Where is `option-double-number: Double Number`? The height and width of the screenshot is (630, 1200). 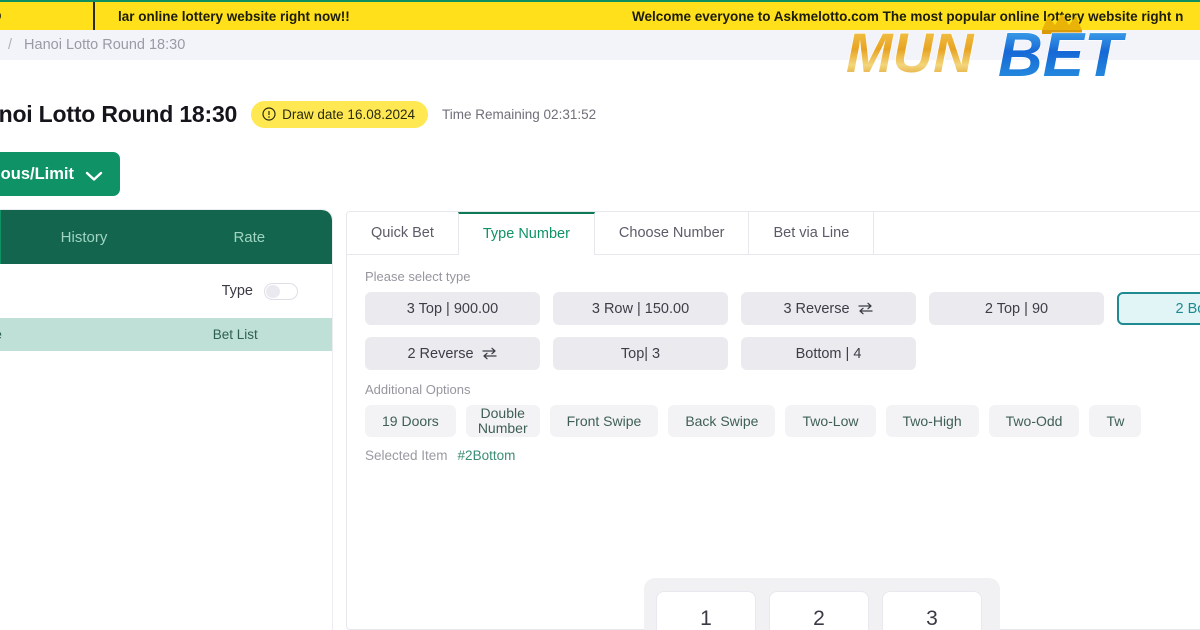
option-double-number: Double Number is located at coordinates (502, 420).